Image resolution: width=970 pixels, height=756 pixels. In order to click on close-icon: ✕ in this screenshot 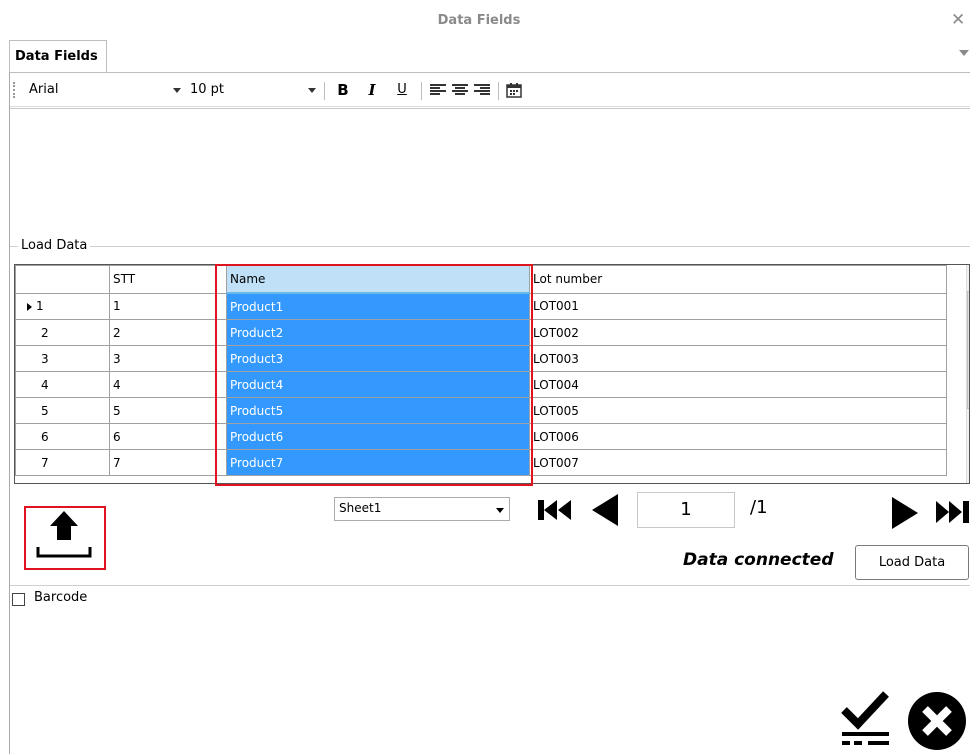, I will do `click(958, 20)`.